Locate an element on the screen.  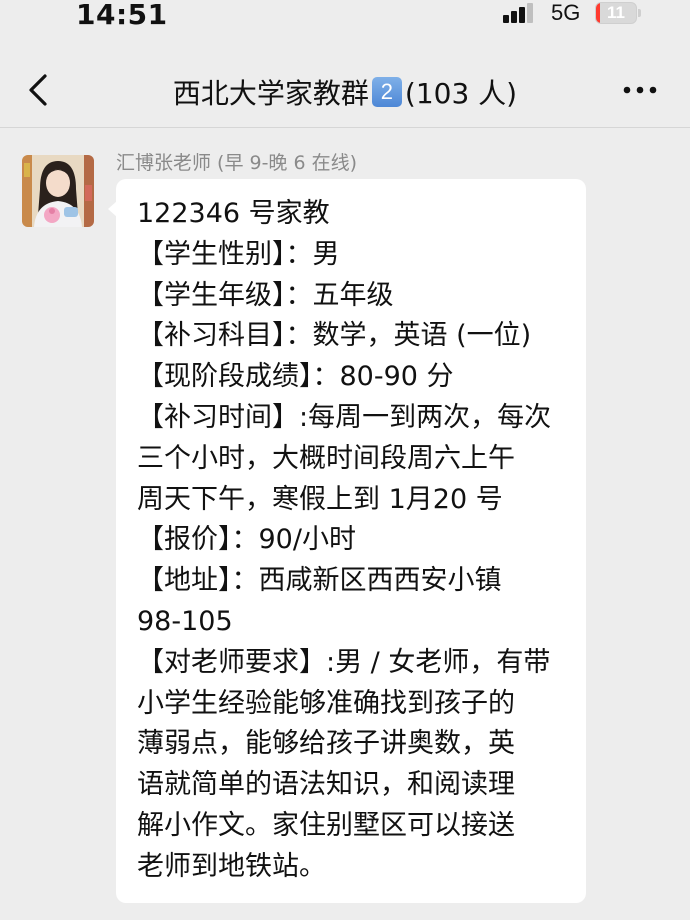
bubble-tail is located at coordinates (112, 209).